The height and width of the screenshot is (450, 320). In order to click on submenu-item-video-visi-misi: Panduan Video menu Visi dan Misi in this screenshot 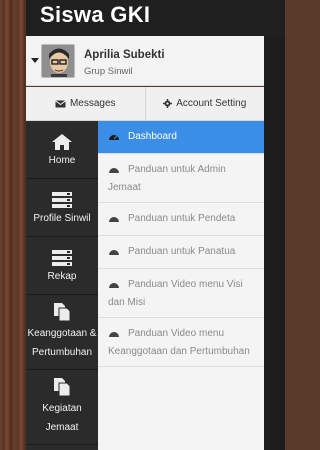, I will do `click(181, 293)`.